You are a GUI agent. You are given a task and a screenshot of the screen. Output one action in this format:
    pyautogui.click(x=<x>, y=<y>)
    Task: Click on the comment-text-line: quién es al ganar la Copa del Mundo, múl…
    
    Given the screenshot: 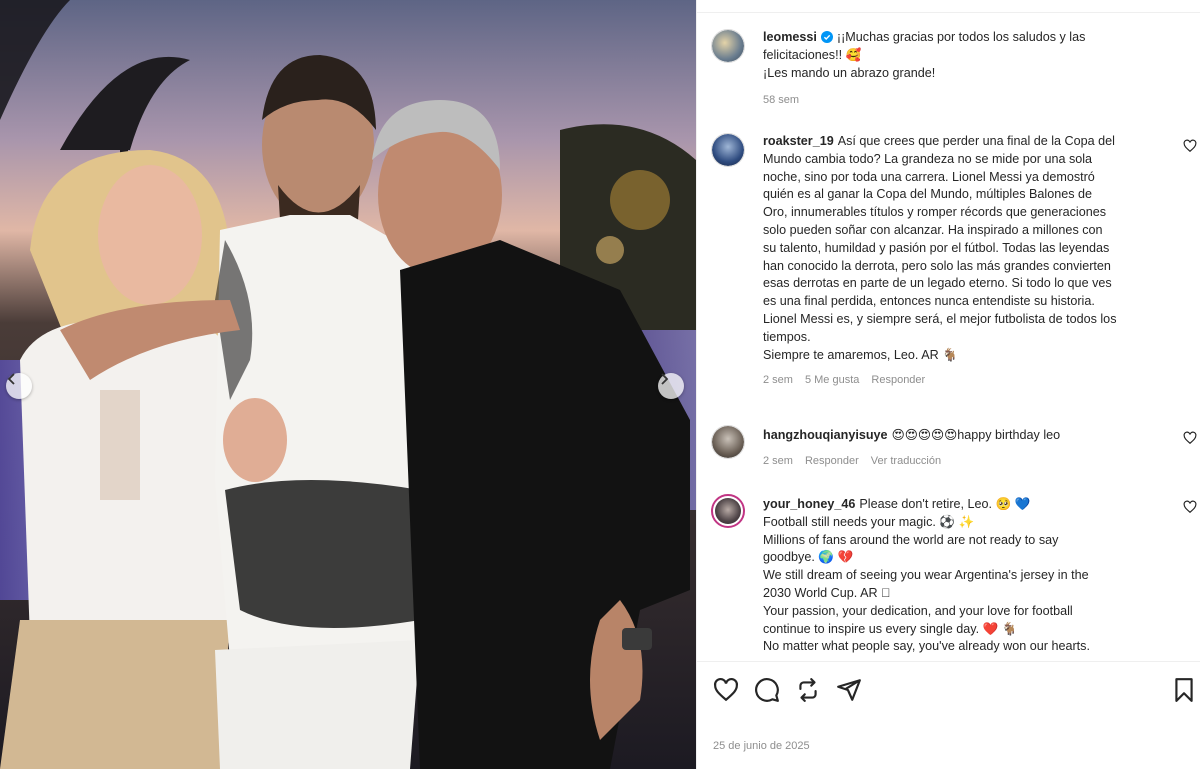 What is the action you would take?
    pyautogui.click(x=928, y=194)
    